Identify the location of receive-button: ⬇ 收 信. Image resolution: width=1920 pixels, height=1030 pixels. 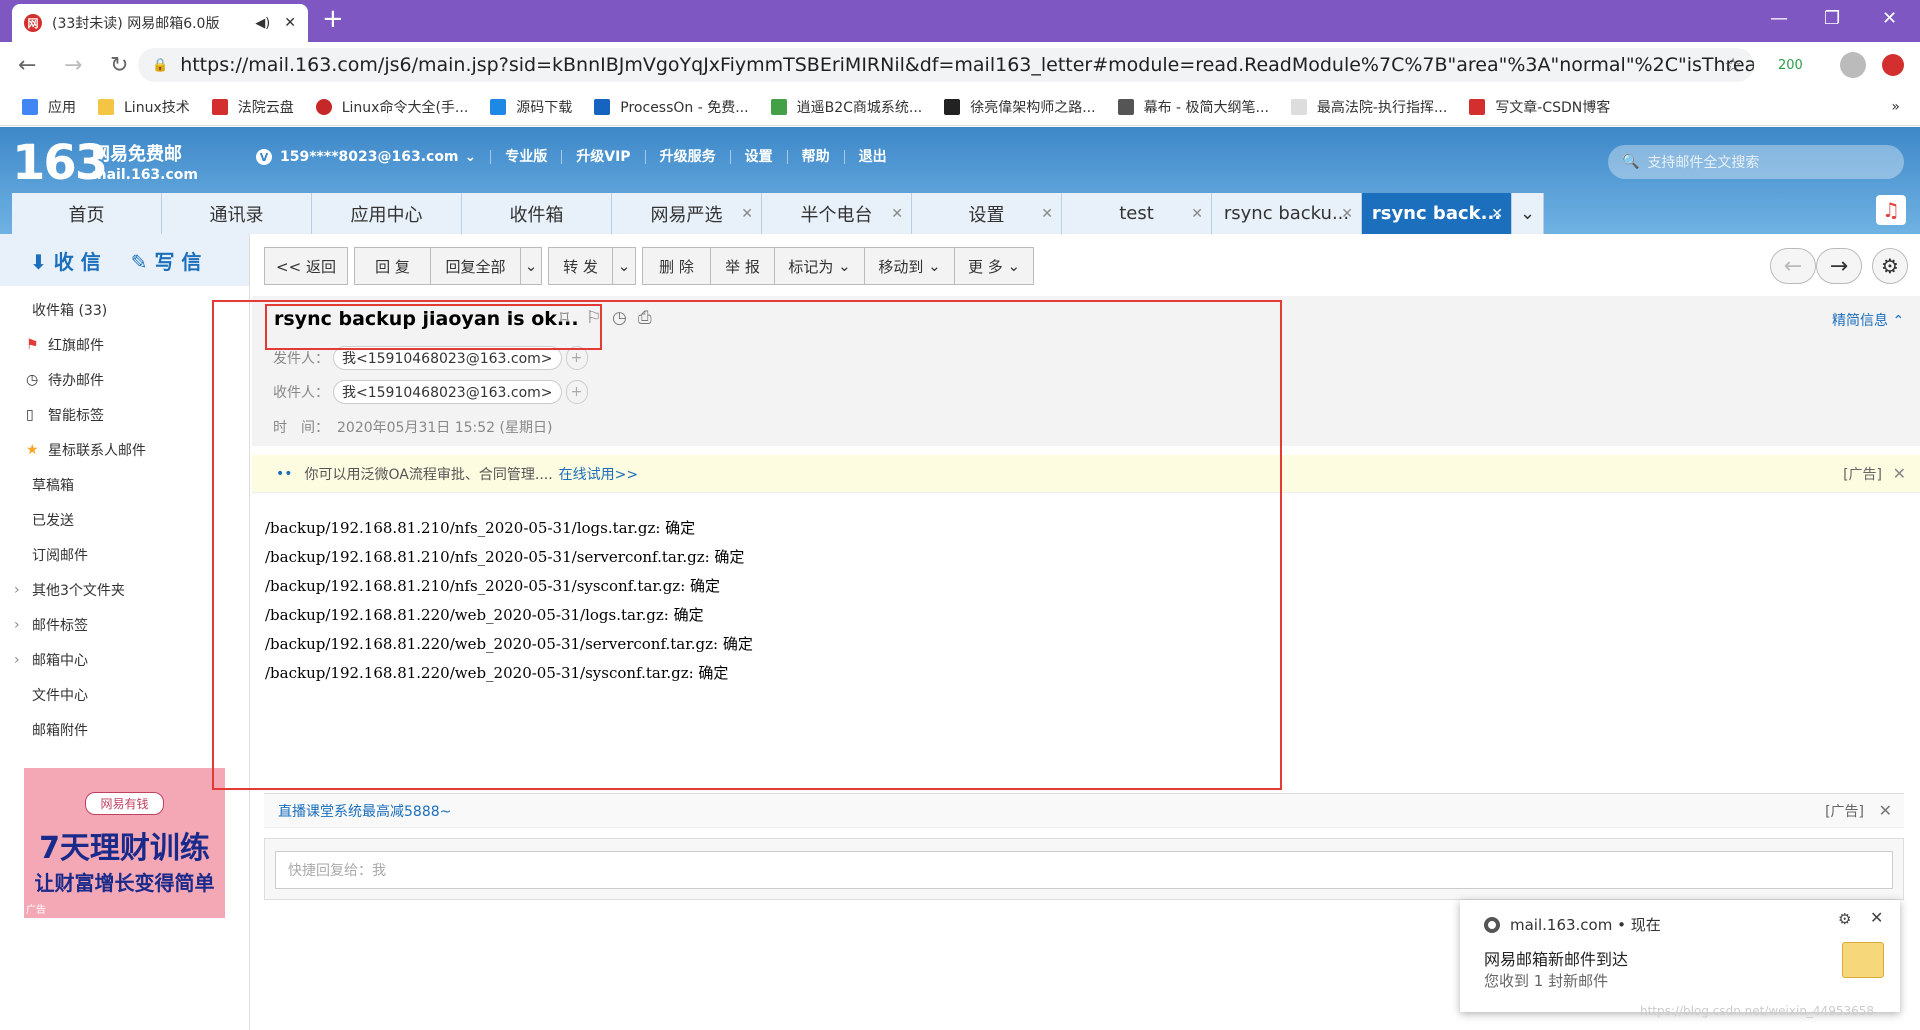
(65, 260).